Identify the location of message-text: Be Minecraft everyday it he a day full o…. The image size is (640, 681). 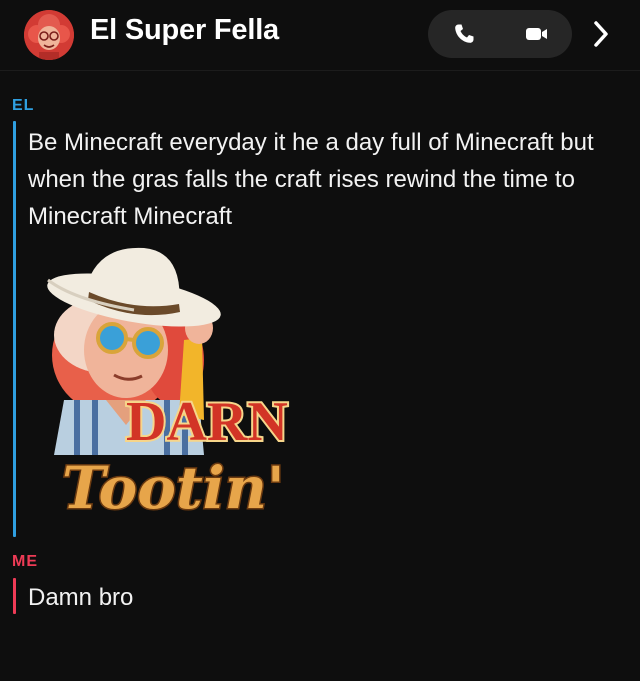
(311, 179).